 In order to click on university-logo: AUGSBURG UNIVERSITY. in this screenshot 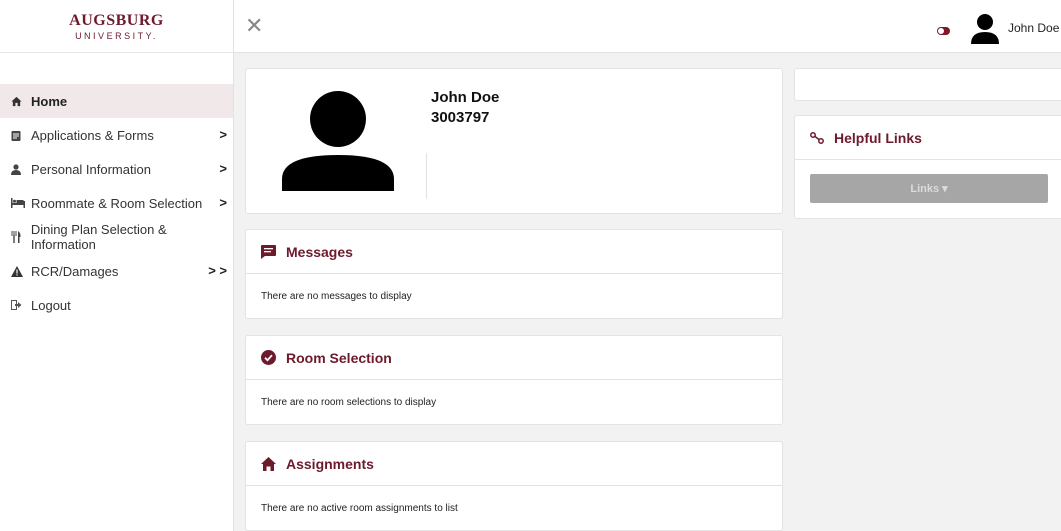, I will do `click(116, 26)`.